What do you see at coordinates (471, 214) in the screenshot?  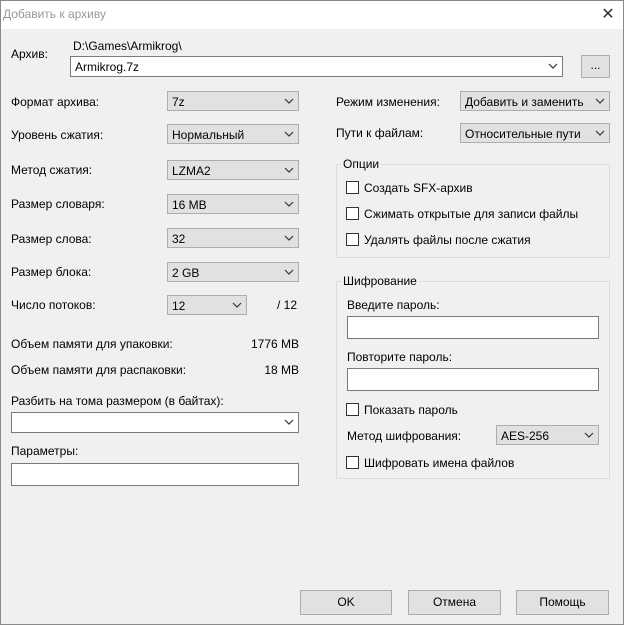 I see `shared-files-label: Сжимать открытые для записи файлы` at bounding box center [471, 214].